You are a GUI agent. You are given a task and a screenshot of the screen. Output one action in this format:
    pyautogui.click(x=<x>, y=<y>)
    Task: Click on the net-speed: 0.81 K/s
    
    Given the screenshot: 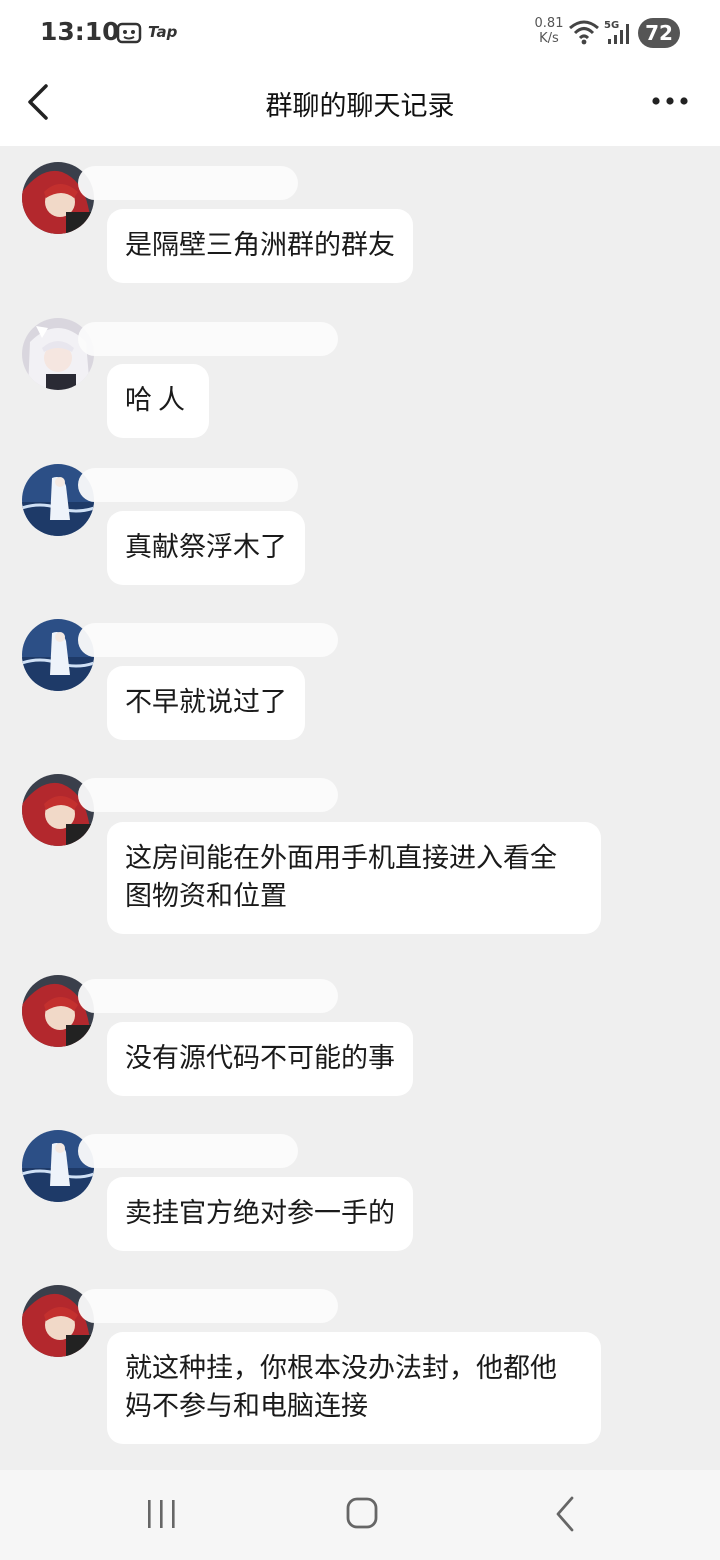 What is the action you would take?
    pyautogui.click(x=549, y=31)
    